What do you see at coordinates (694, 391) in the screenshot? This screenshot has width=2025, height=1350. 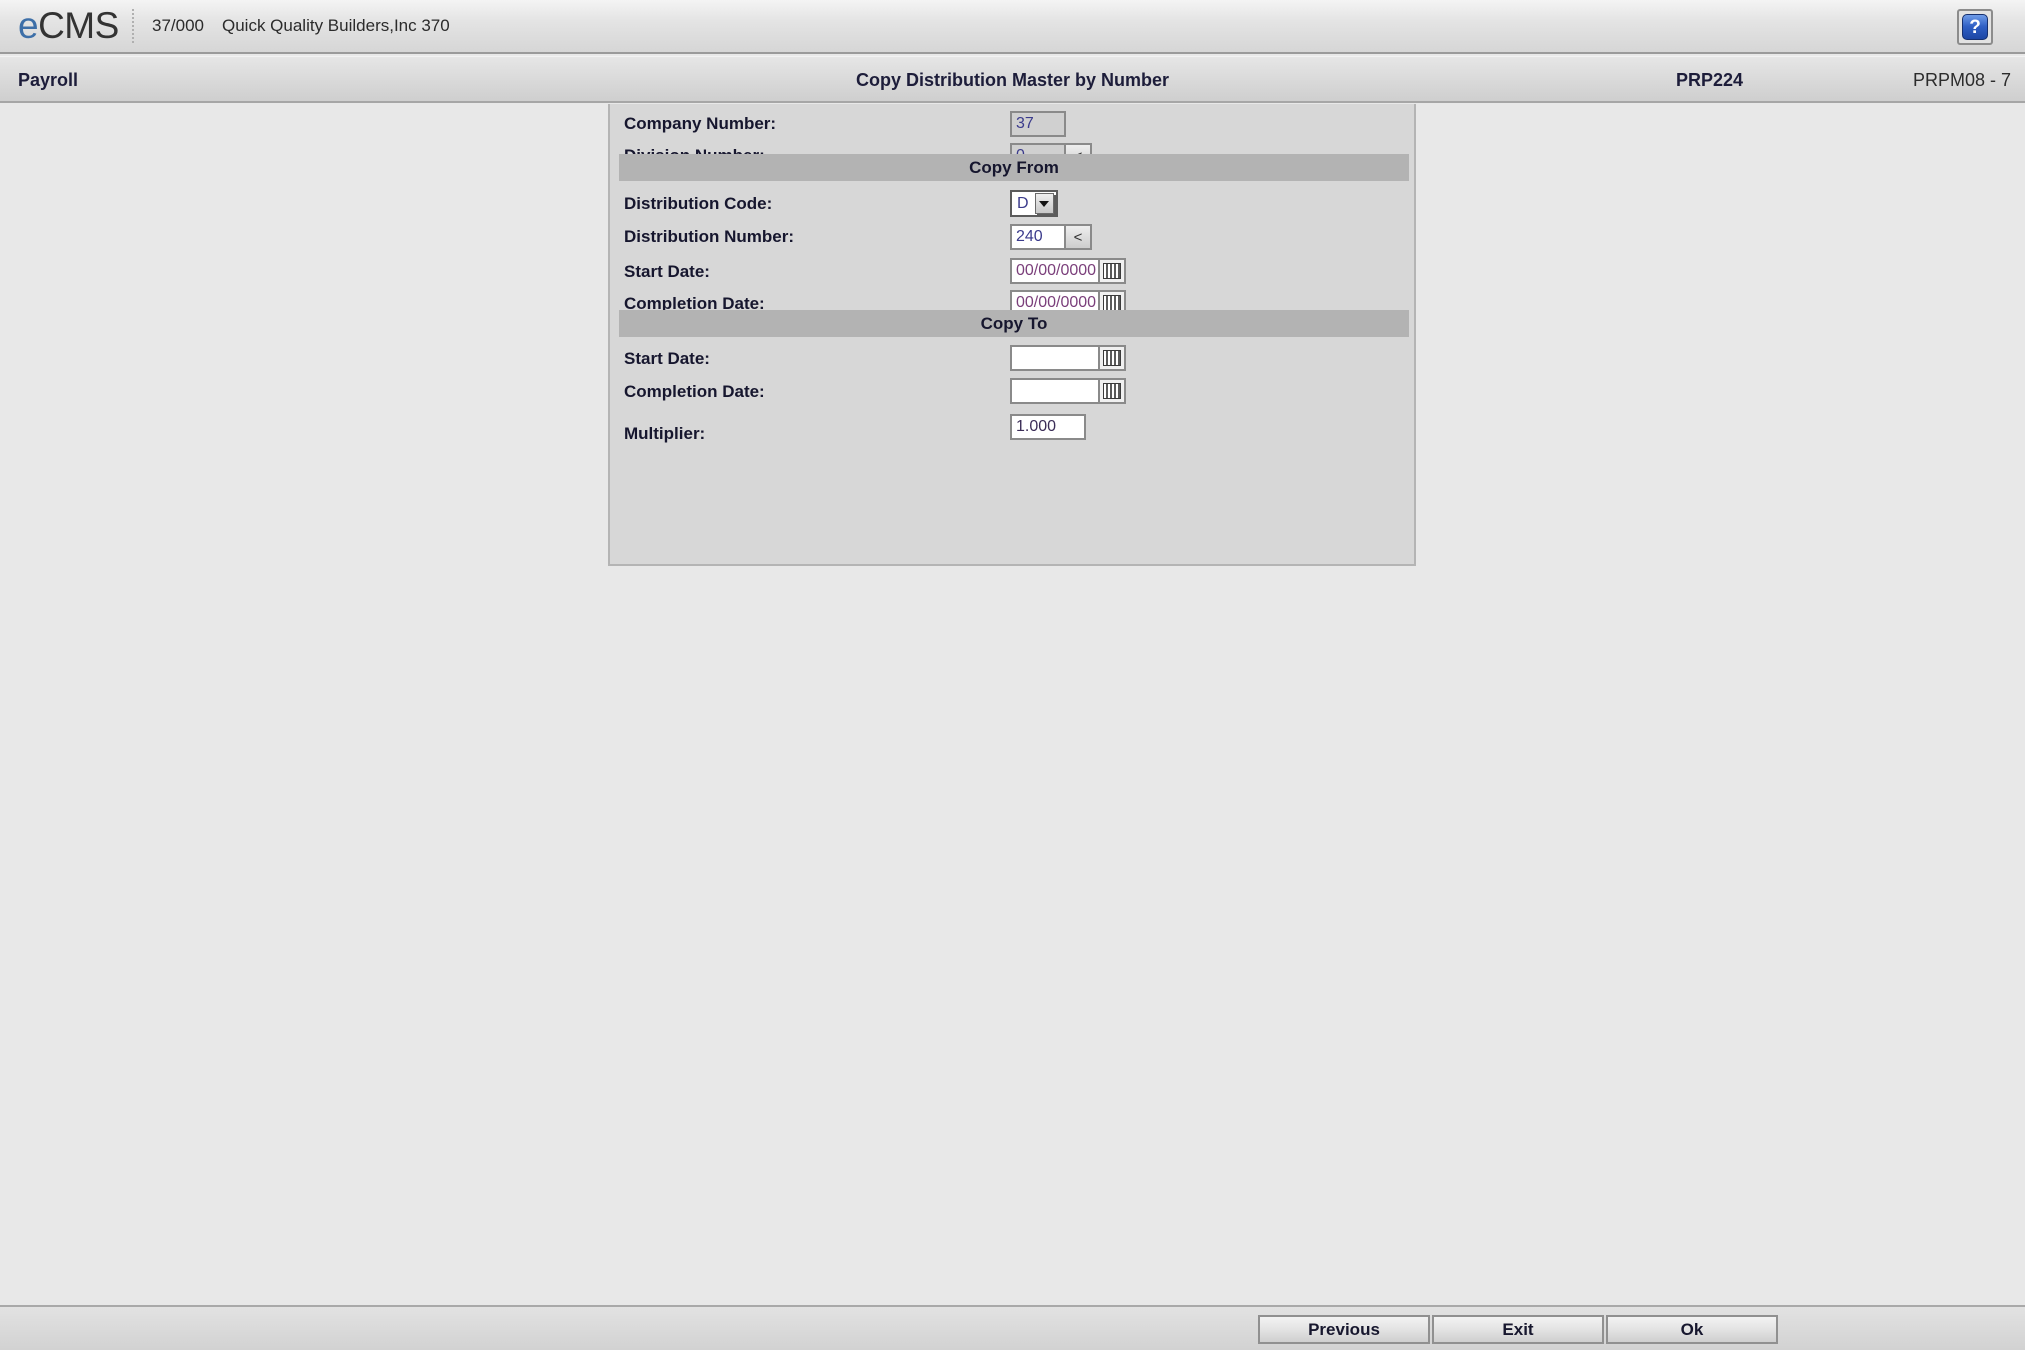 I see `copy-to-completion-date-label: Completion Date:` at bounding box center [694, 391].